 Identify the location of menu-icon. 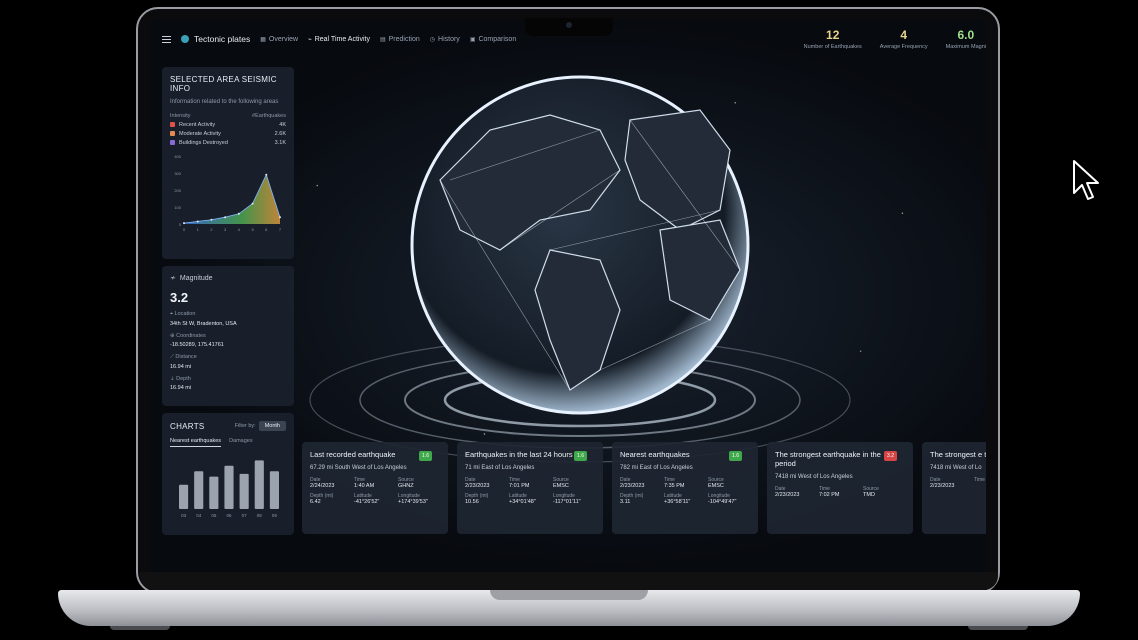
(166, 39).